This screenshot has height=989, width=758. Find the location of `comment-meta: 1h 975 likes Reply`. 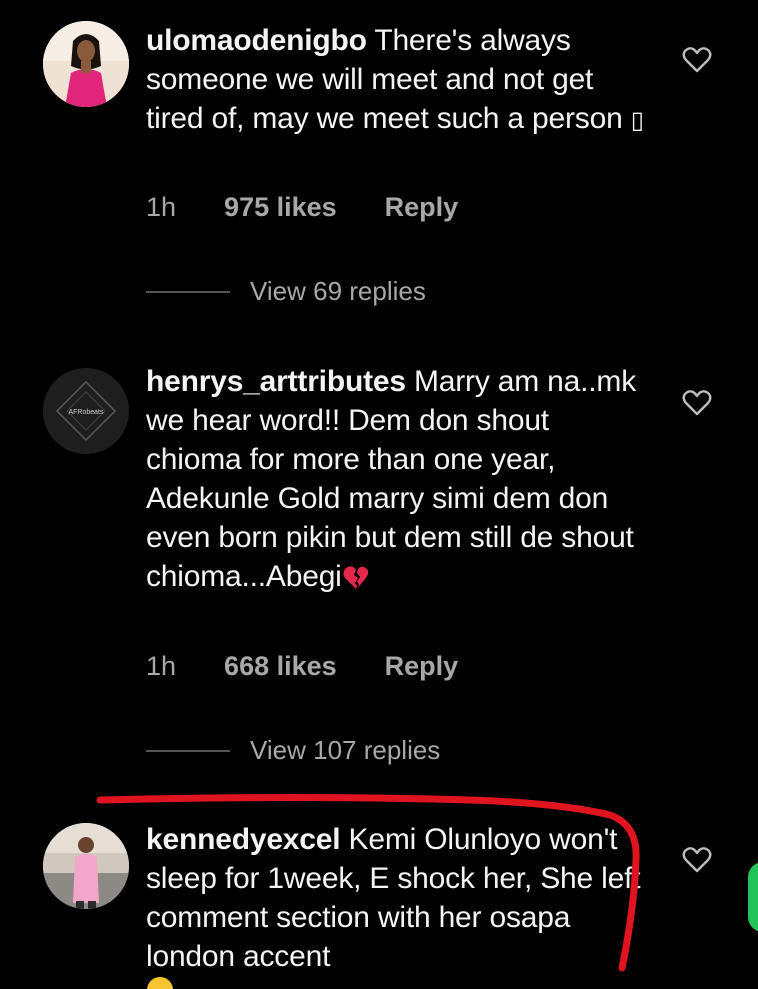

comment-meta: 1h 975 likes Reply is located at coordinates (302, 207).